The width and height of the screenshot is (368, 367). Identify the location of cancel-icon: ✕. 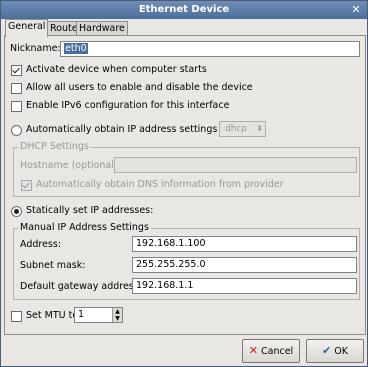
(253, 350).